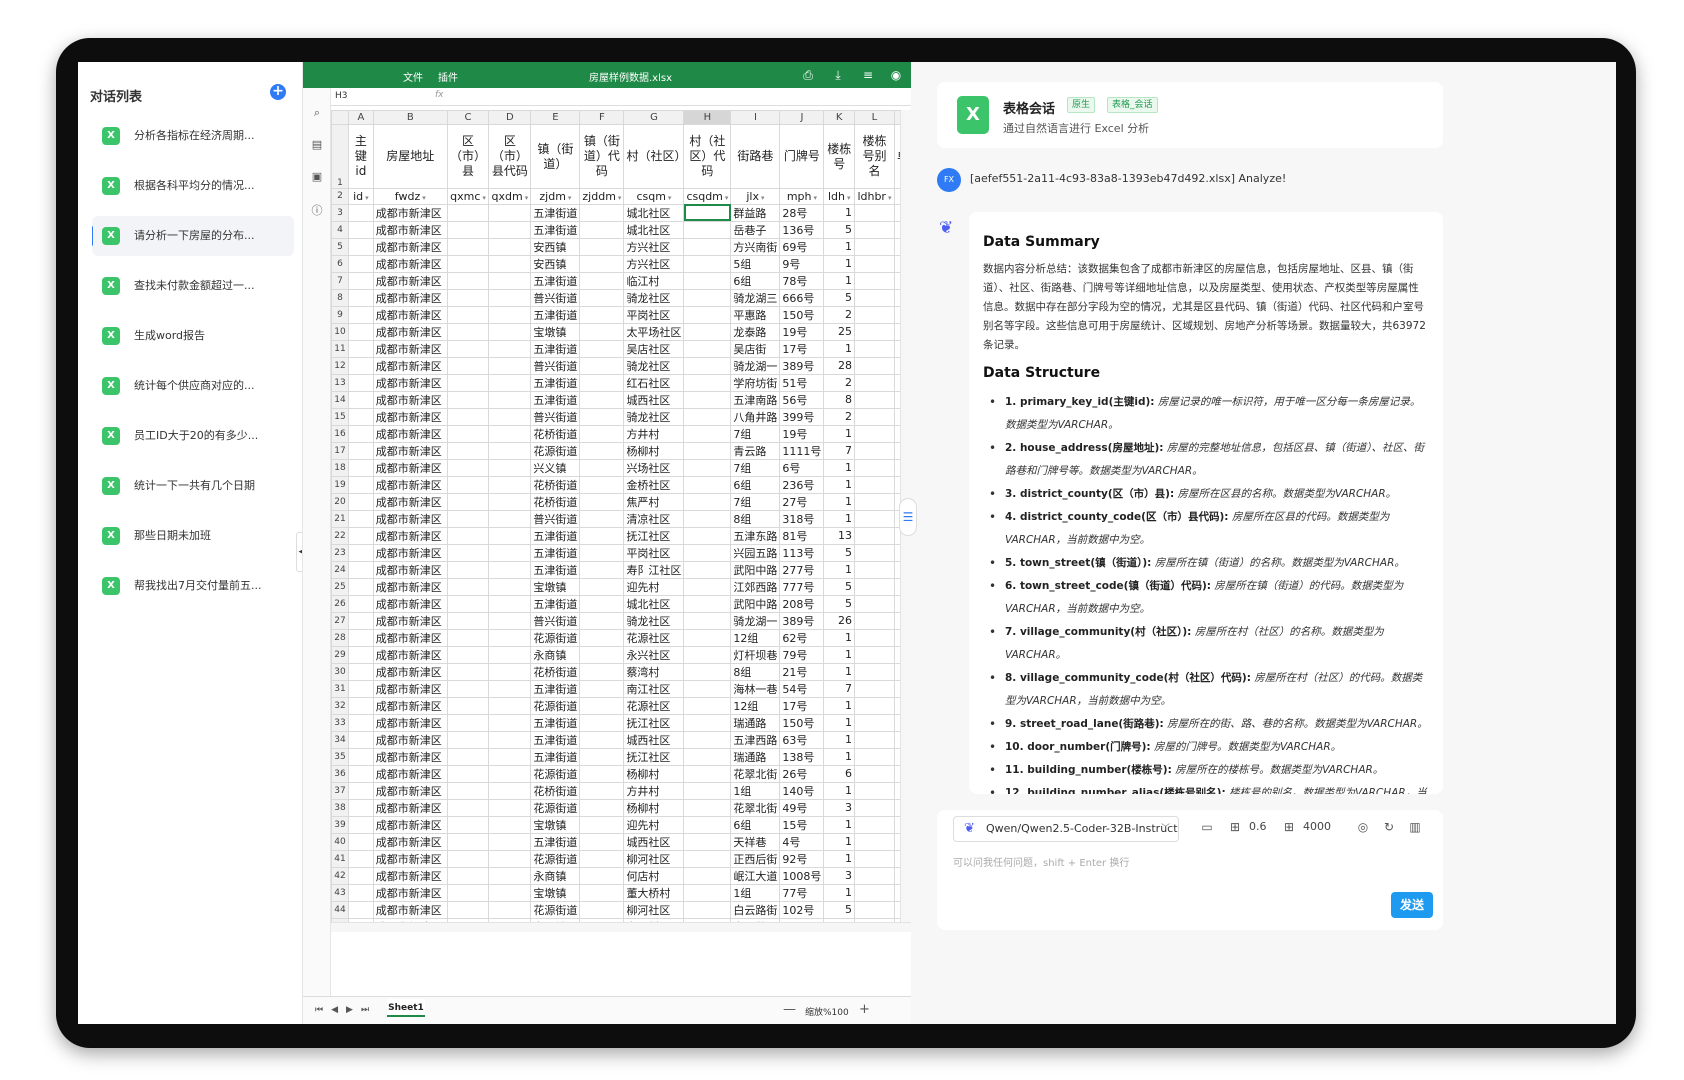  What do you see at coordinates (340, 688) in the screenshot?
I see `row-header: 31` at bounding box center [340, 688].